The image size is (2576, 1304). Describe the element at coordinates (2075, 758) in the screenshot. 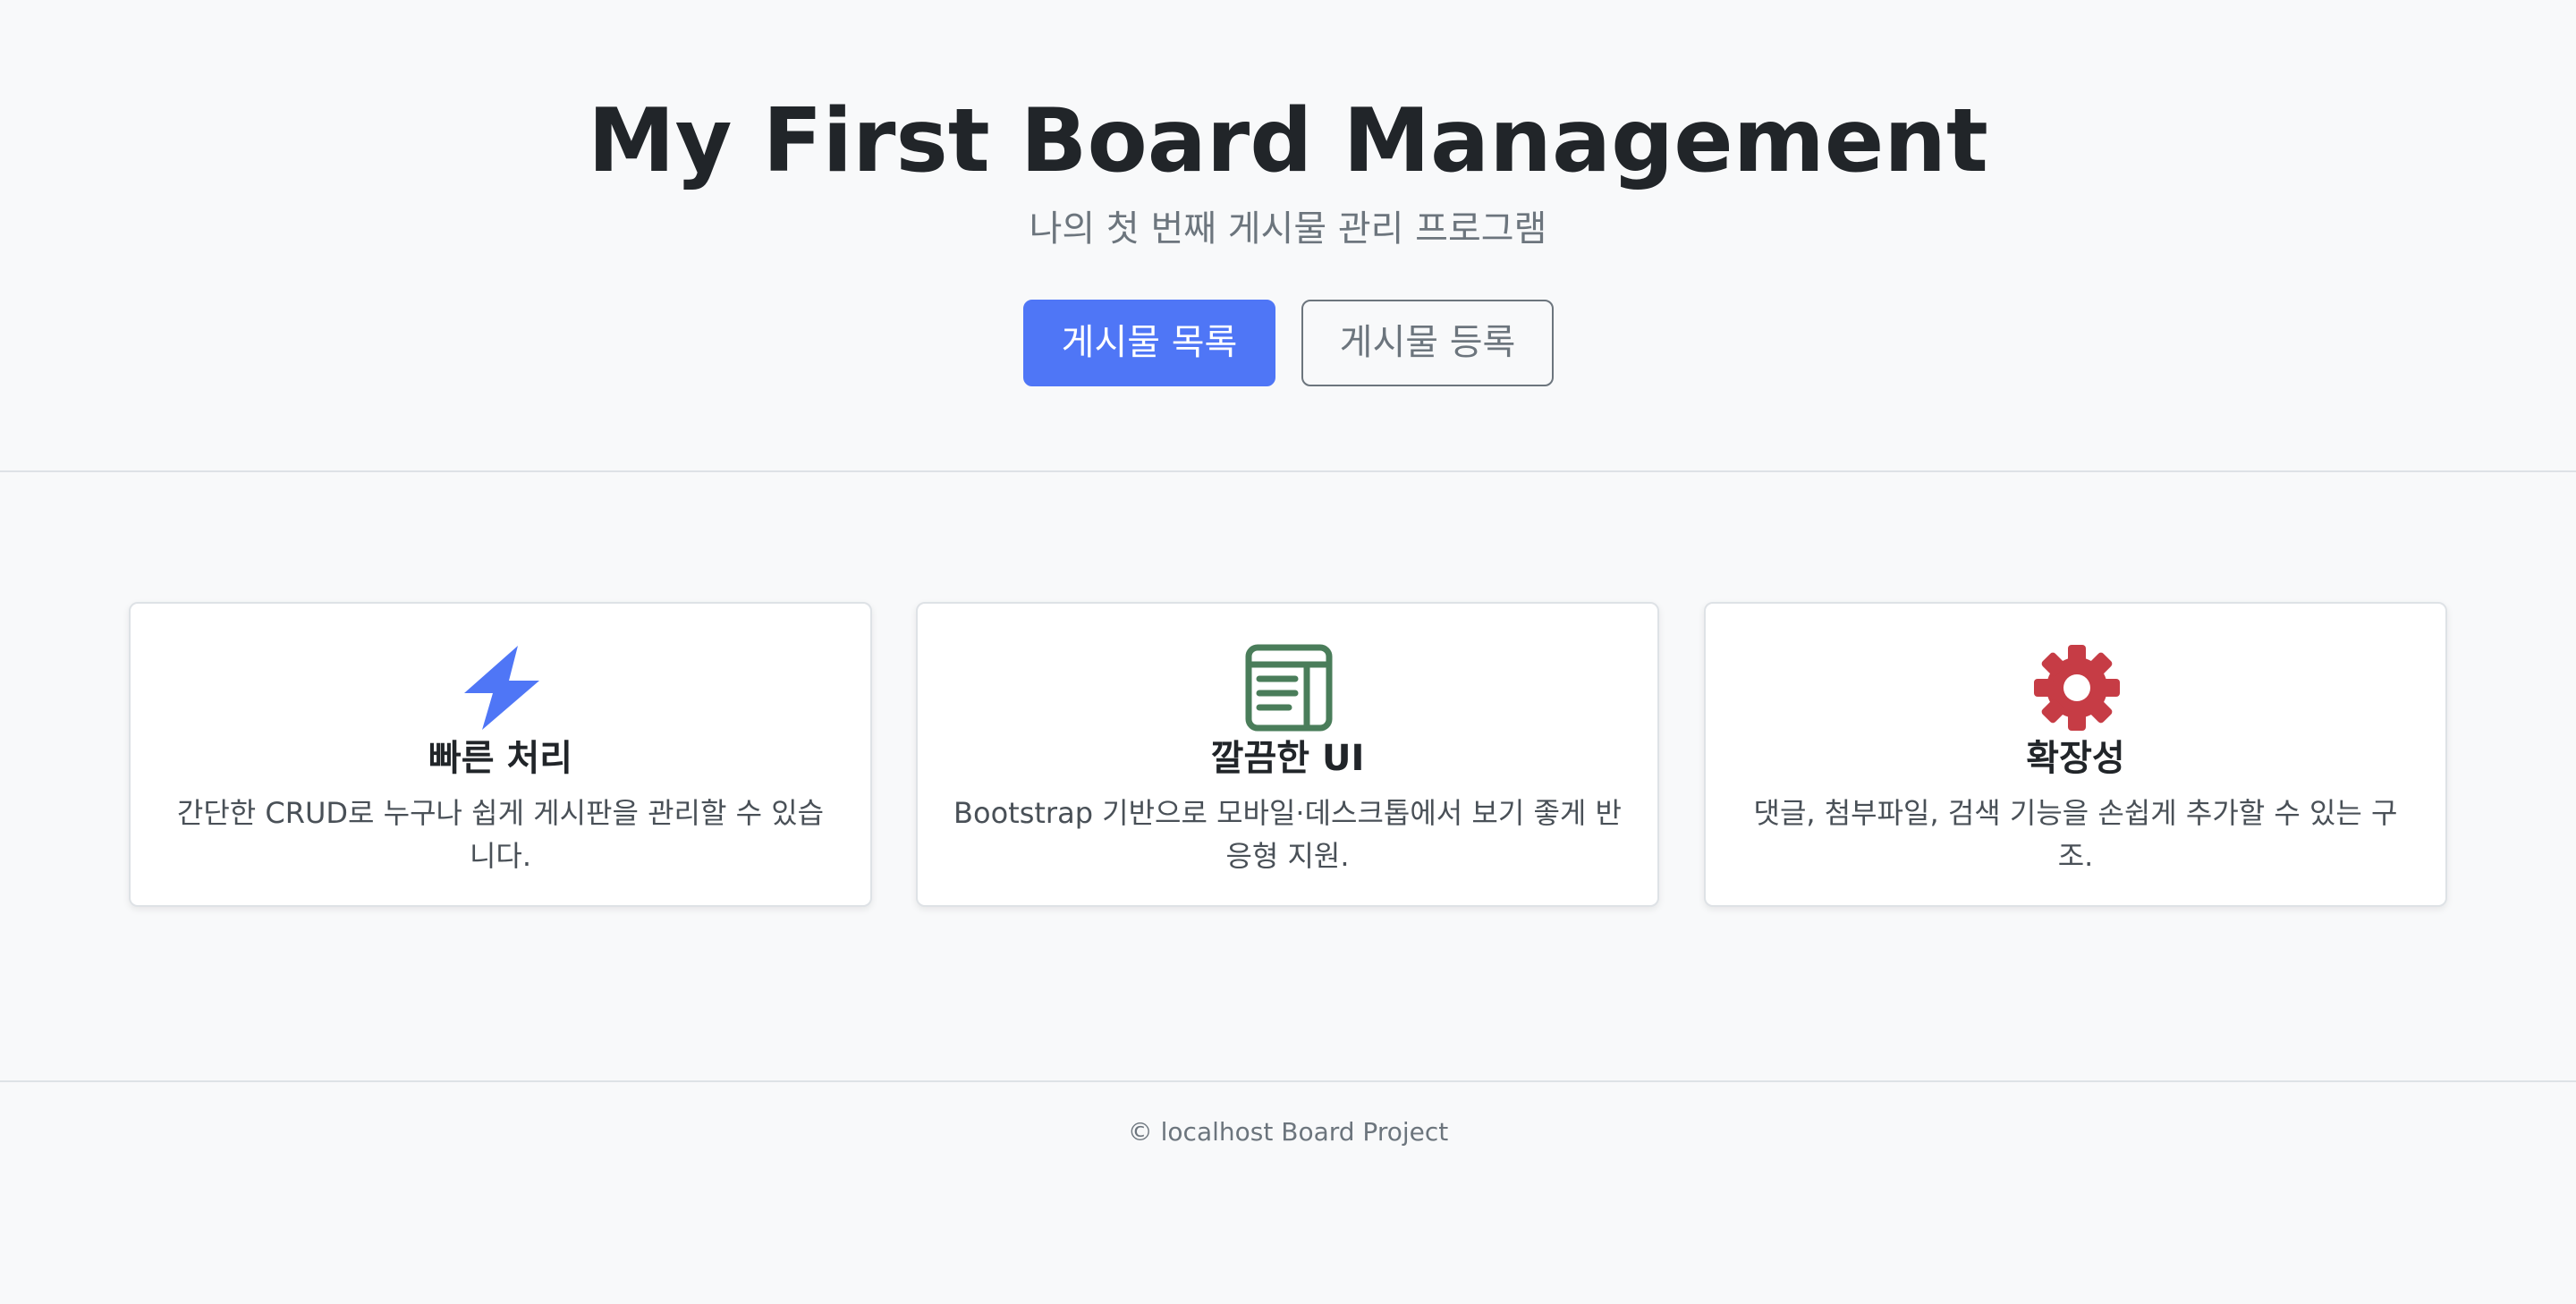

I see `feature-title: 확장성` at that location.